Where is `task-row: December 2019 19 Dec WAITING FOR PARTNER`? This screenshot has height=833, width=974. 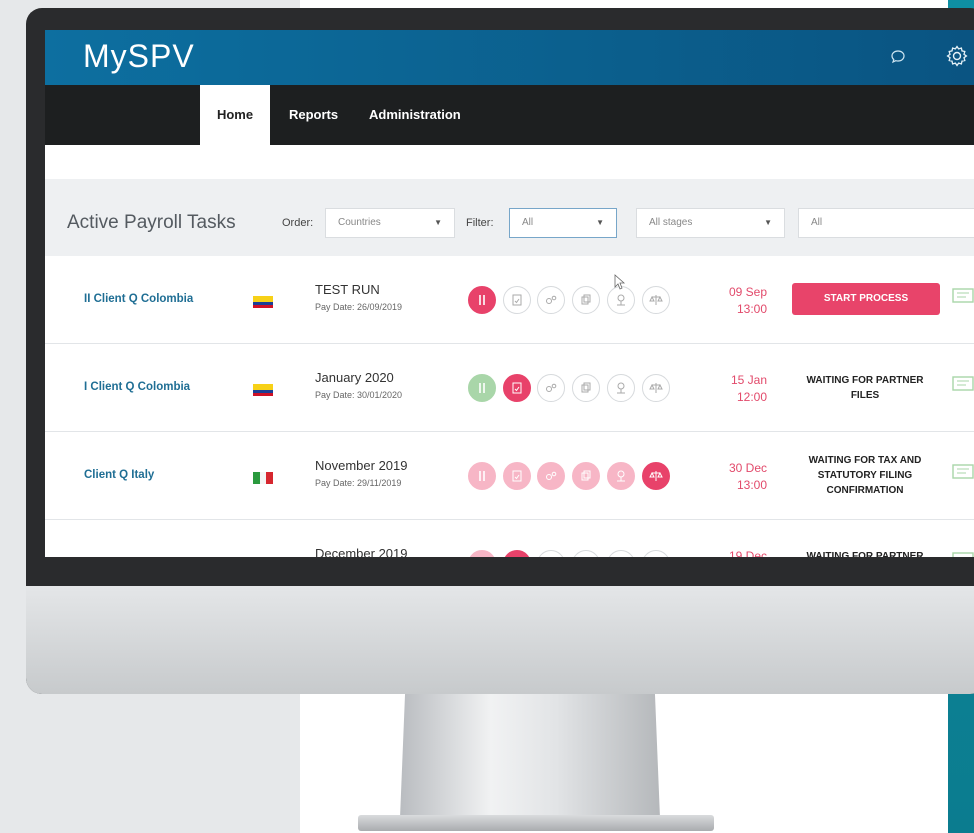 task-row: December 2019 19 Dec WAITING FOR PARTNER is located at coordinates (509, 538).